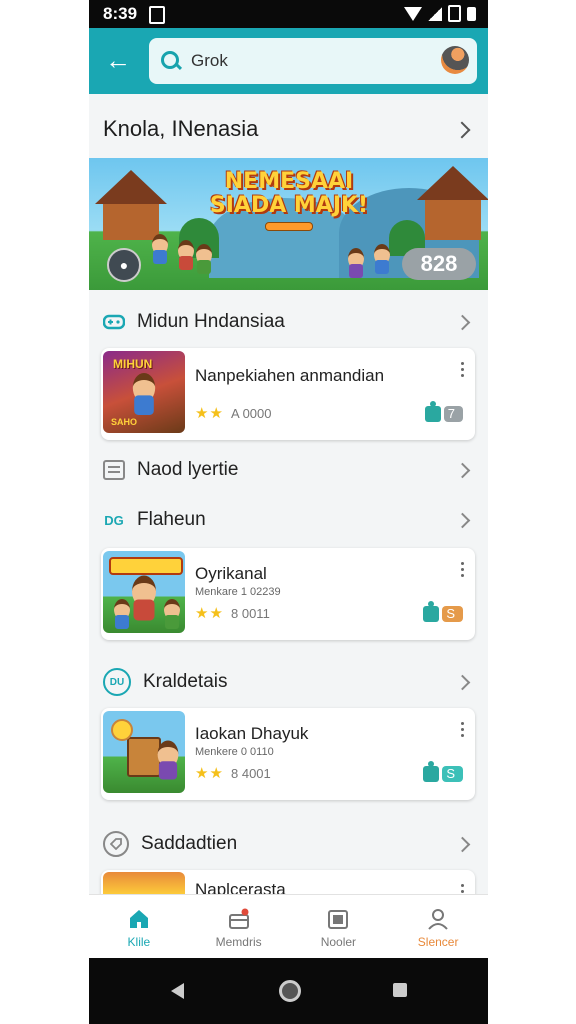  I want to click on section-title: Naod lyertie, so click(188, 469).